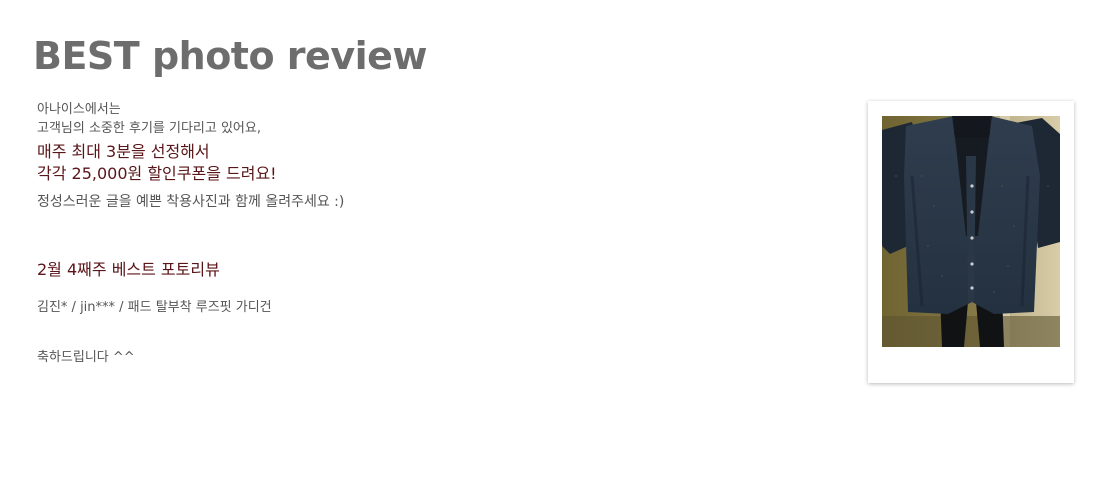  Describe the element at coordinates (337, 163) in the screenshot. I see `coupon-highlight: 매주 최대 3분을 선정해서 각각 25,000원 할인쿠폰을 드려요!` at that location.